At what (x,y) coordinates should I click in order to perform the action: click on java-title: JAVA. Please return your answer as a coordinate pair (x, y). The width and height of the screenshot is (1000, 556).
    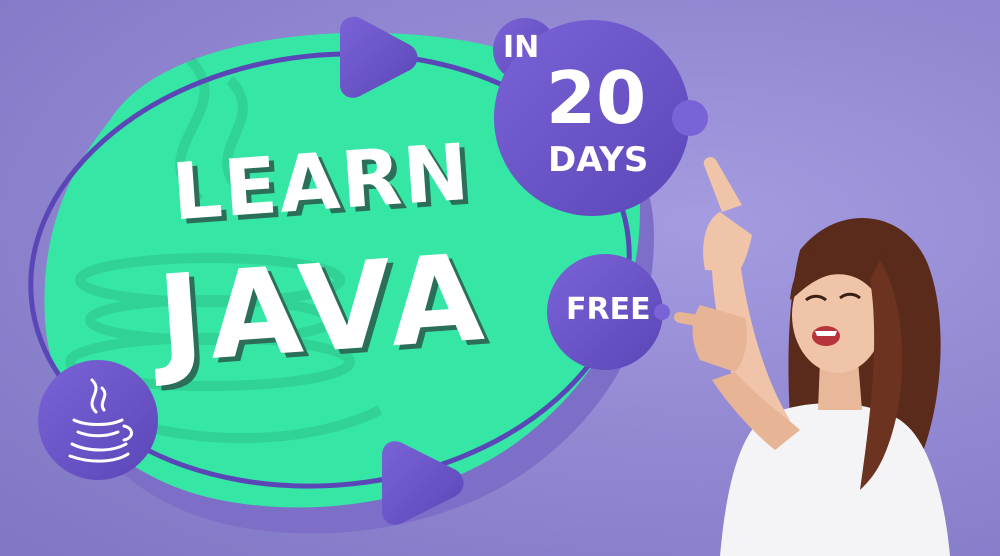
    Looking at the image, I should click on (323, 309).